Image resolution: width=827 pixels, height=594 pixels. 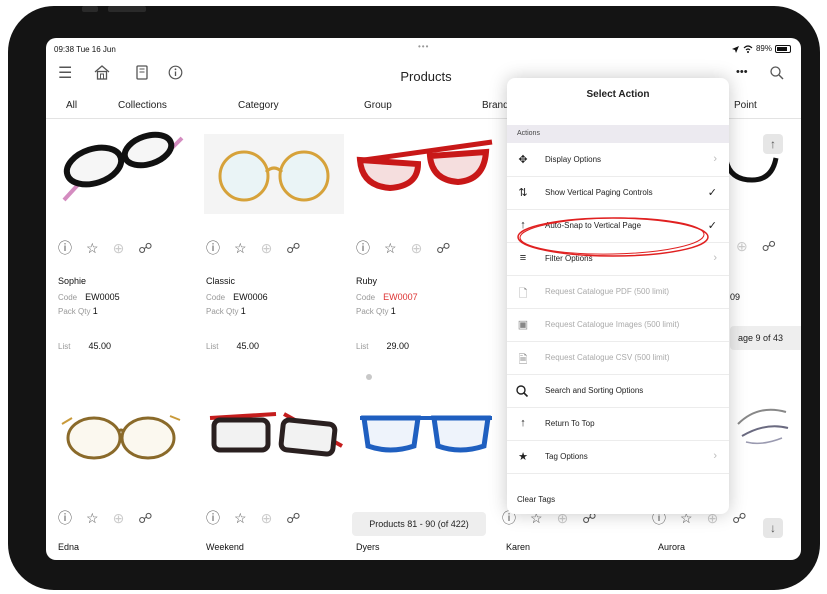 What do you see at coordinates (523, 294) in the screenshot?
I see `document-icon: 🗋` at bounding box center [523, 294].